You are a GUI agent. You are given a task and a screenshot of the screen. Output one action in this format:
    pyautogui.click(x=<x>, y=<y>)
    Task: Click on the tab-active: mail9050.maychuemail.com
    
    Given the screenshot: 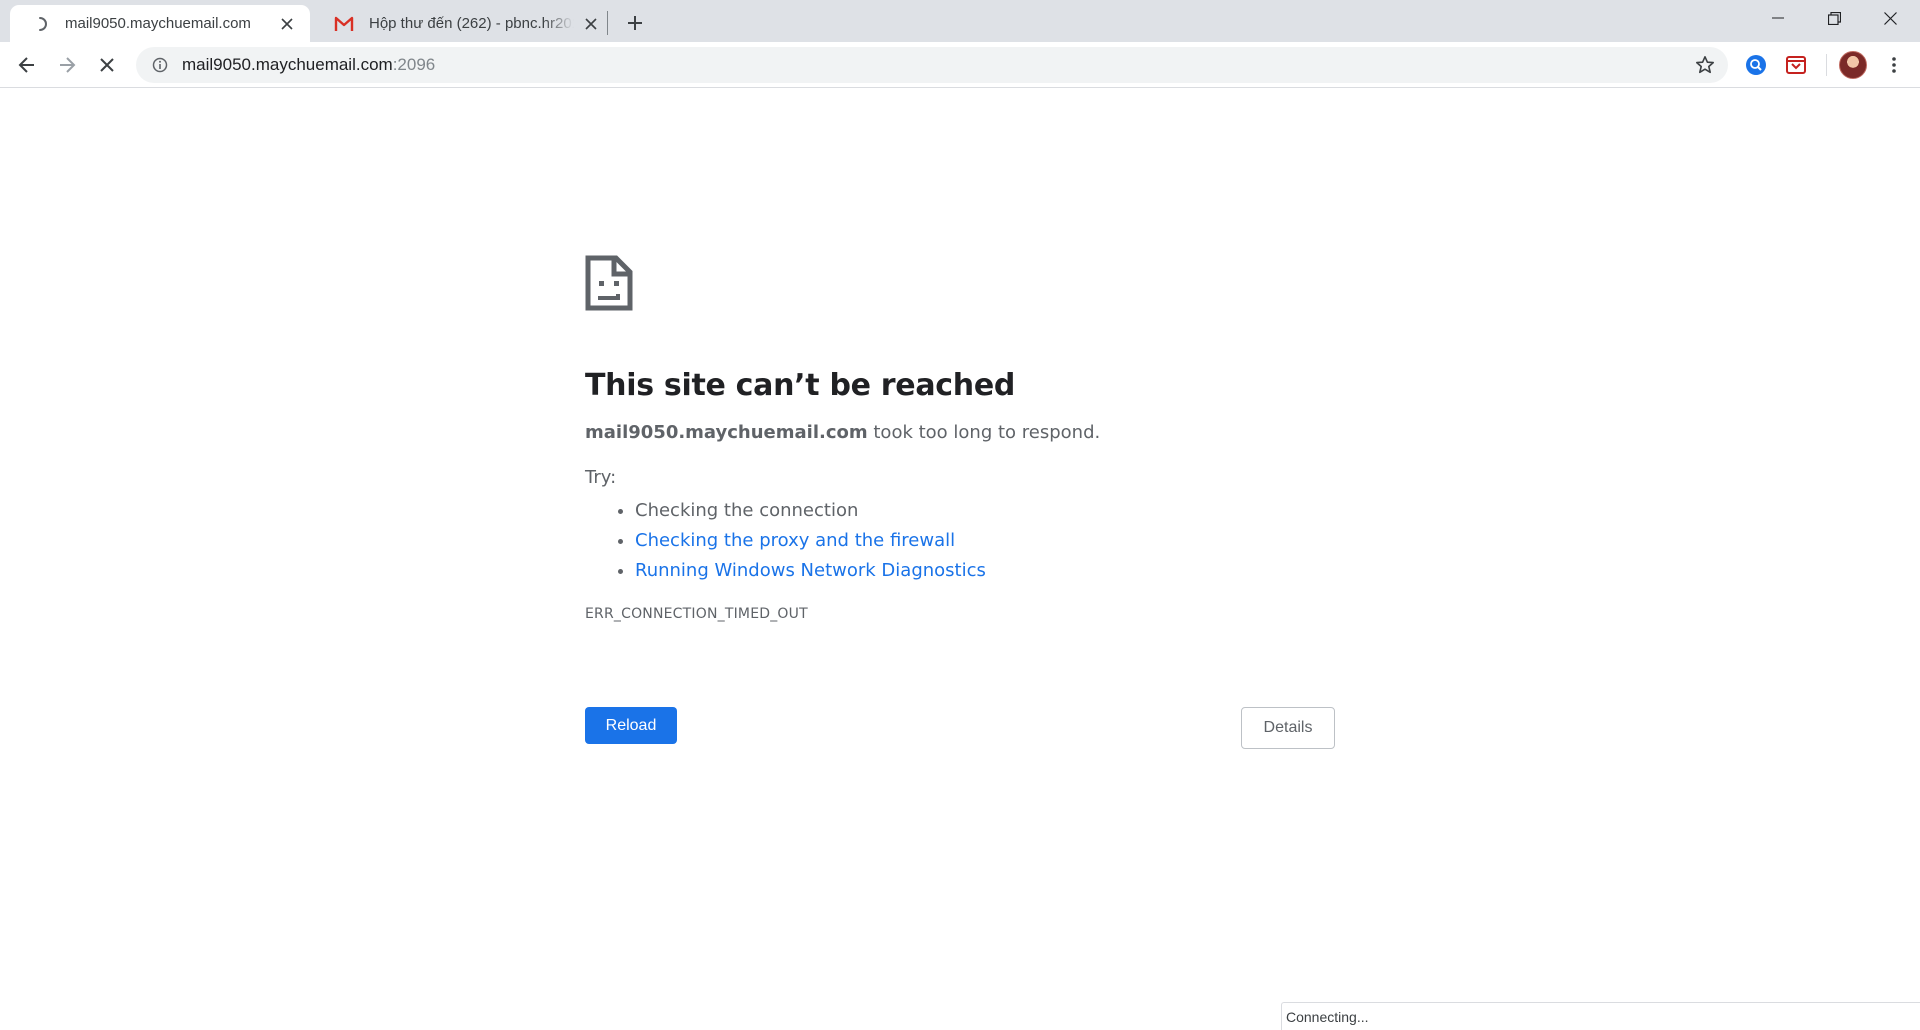 What is the action you would take?
    pyautogui.click(x=160, y=23)
    